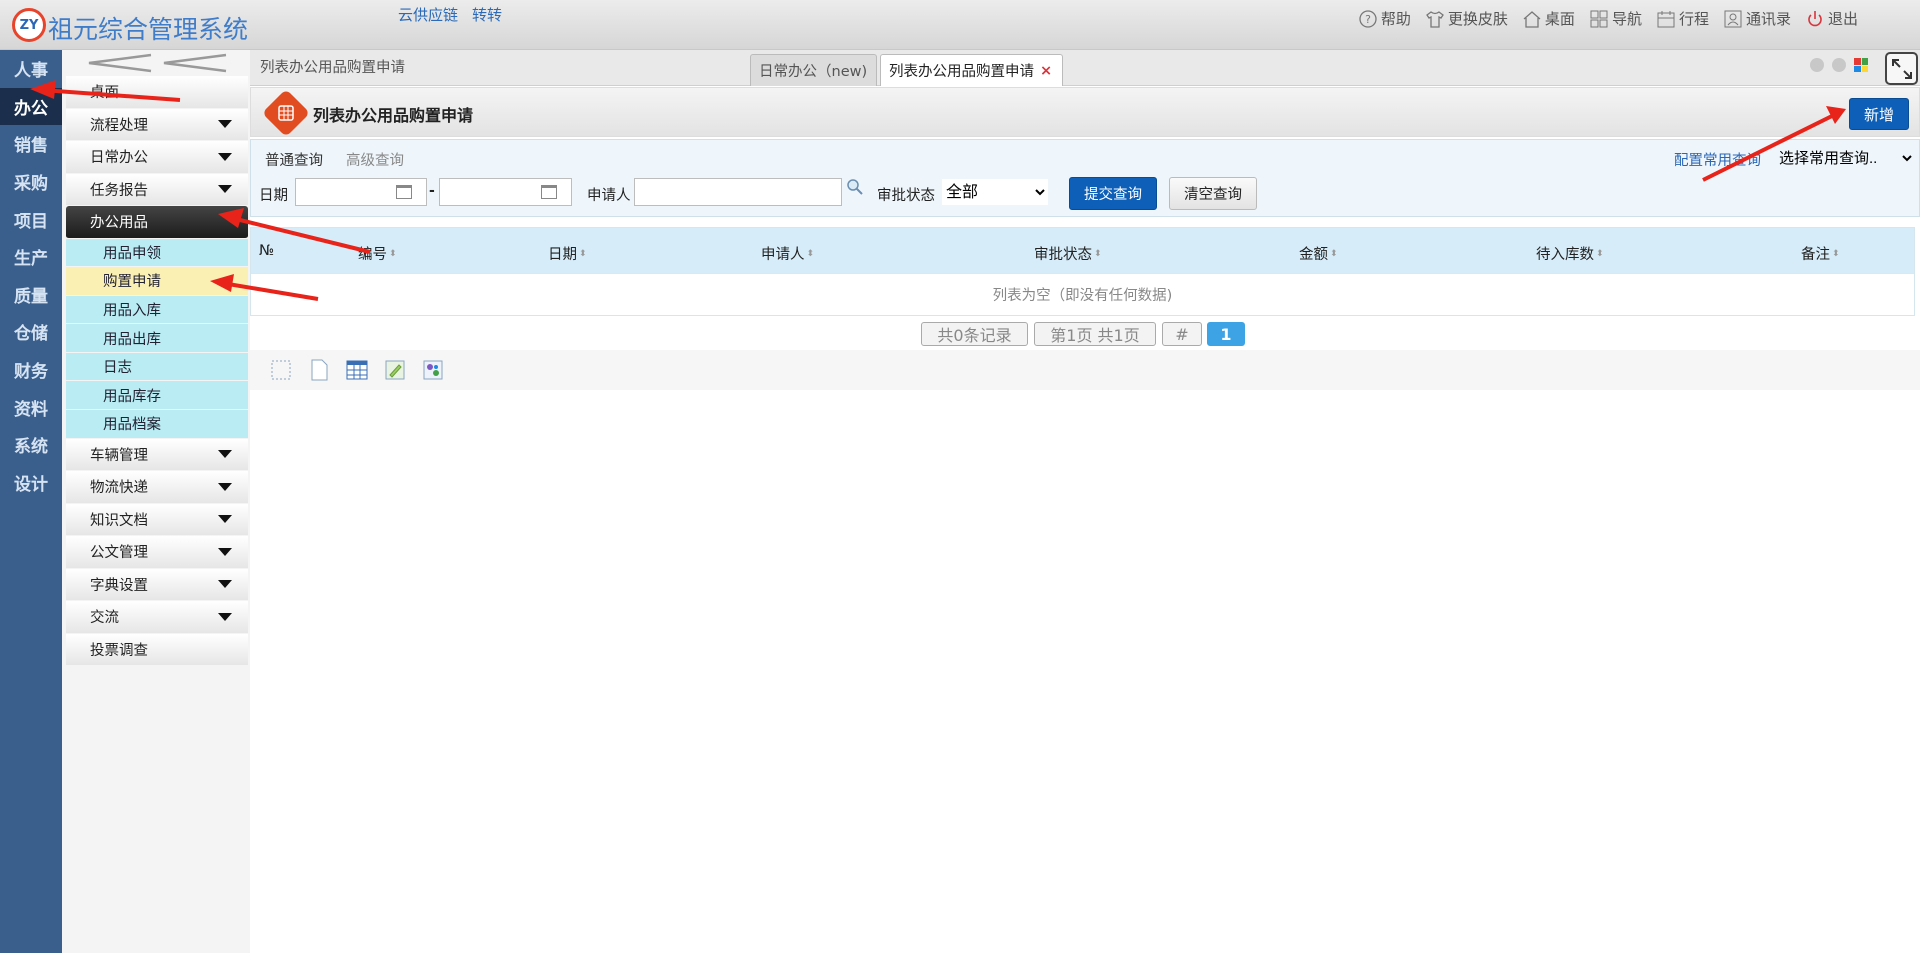 The width and height of the screenshot is (1920, 953). What do you see at coordinates (31, 445) in the screenshot?
I see `rail-item-system: 系统` at bounding box center [31, 445].